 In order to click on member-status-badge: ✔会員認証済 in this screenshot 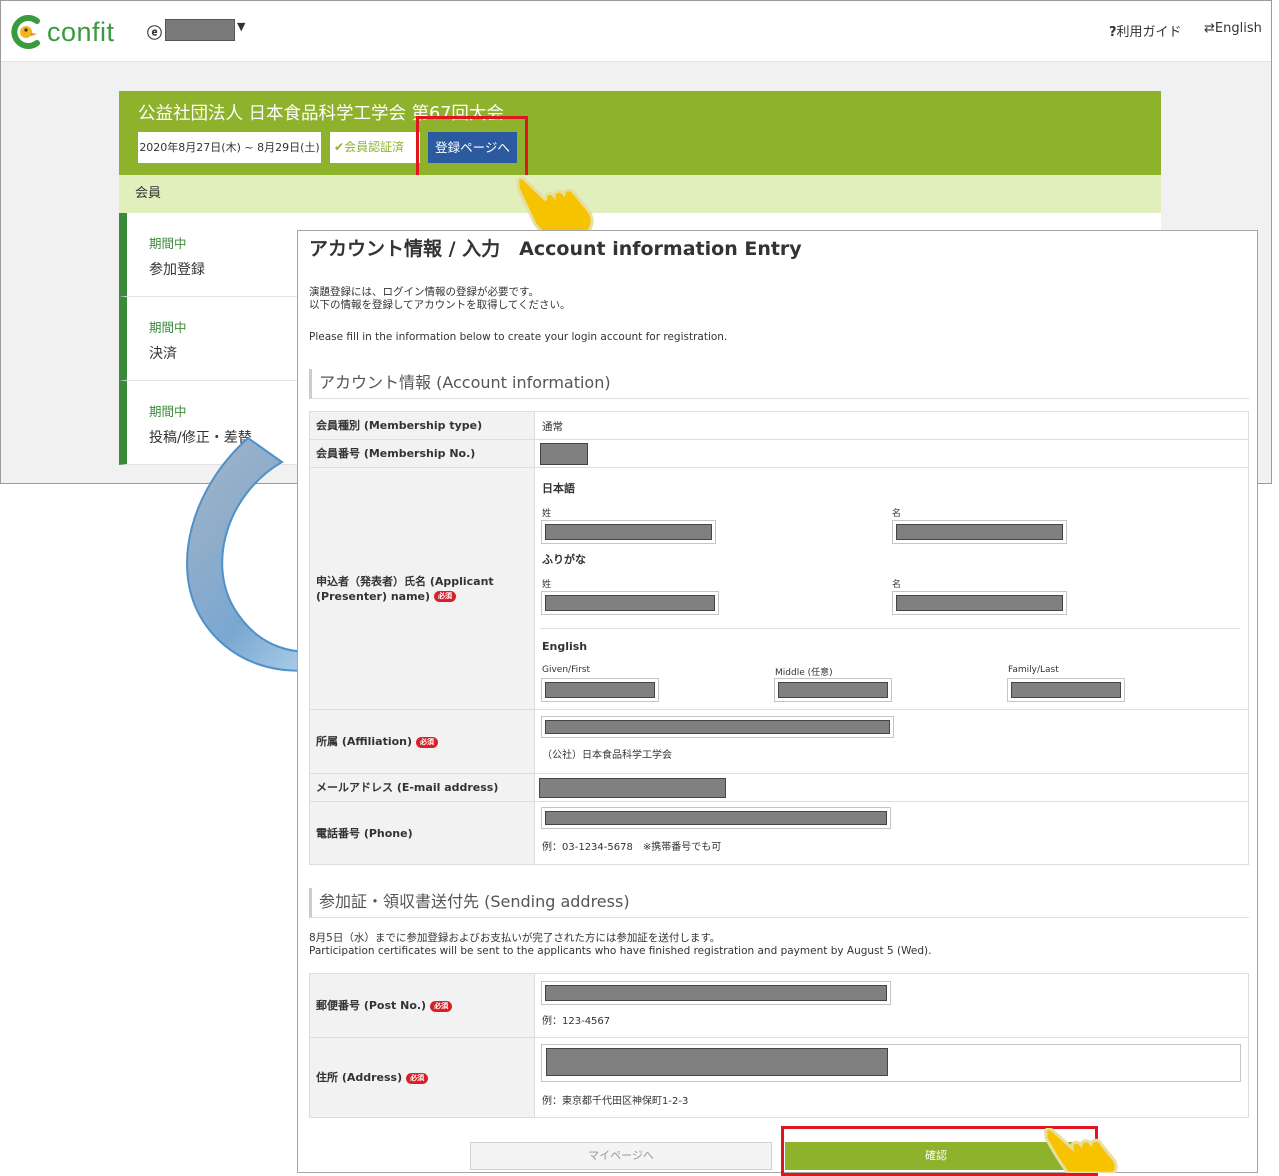, I will do `click(375, 147)`.